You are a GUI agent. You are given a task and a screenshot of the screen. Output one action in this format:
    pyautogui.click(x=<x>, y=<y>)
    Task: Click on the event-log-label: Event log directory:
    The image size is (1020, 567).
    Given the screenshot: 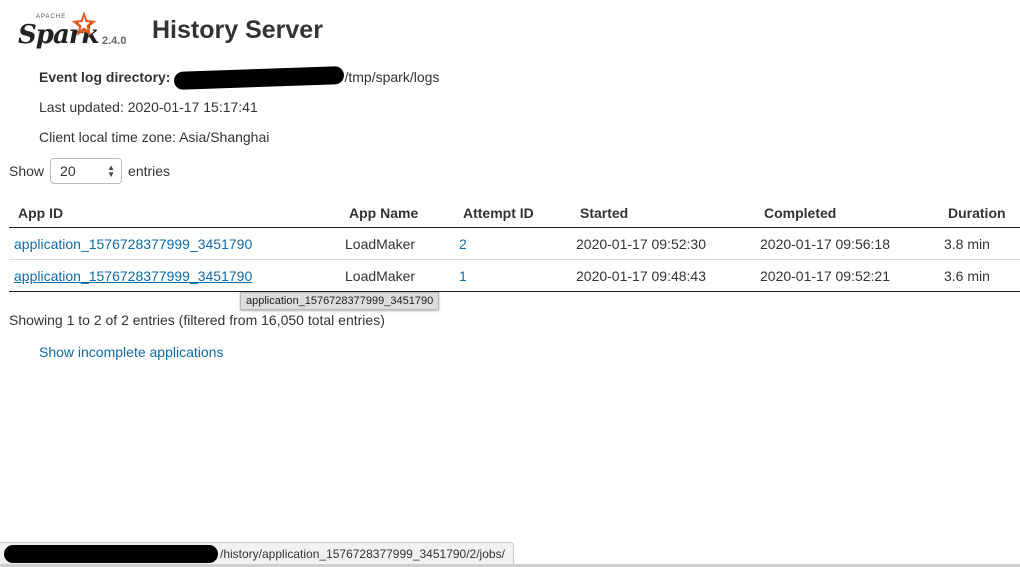 What is the action you would take?
    pyautogui.click(x=105, y=77)
    